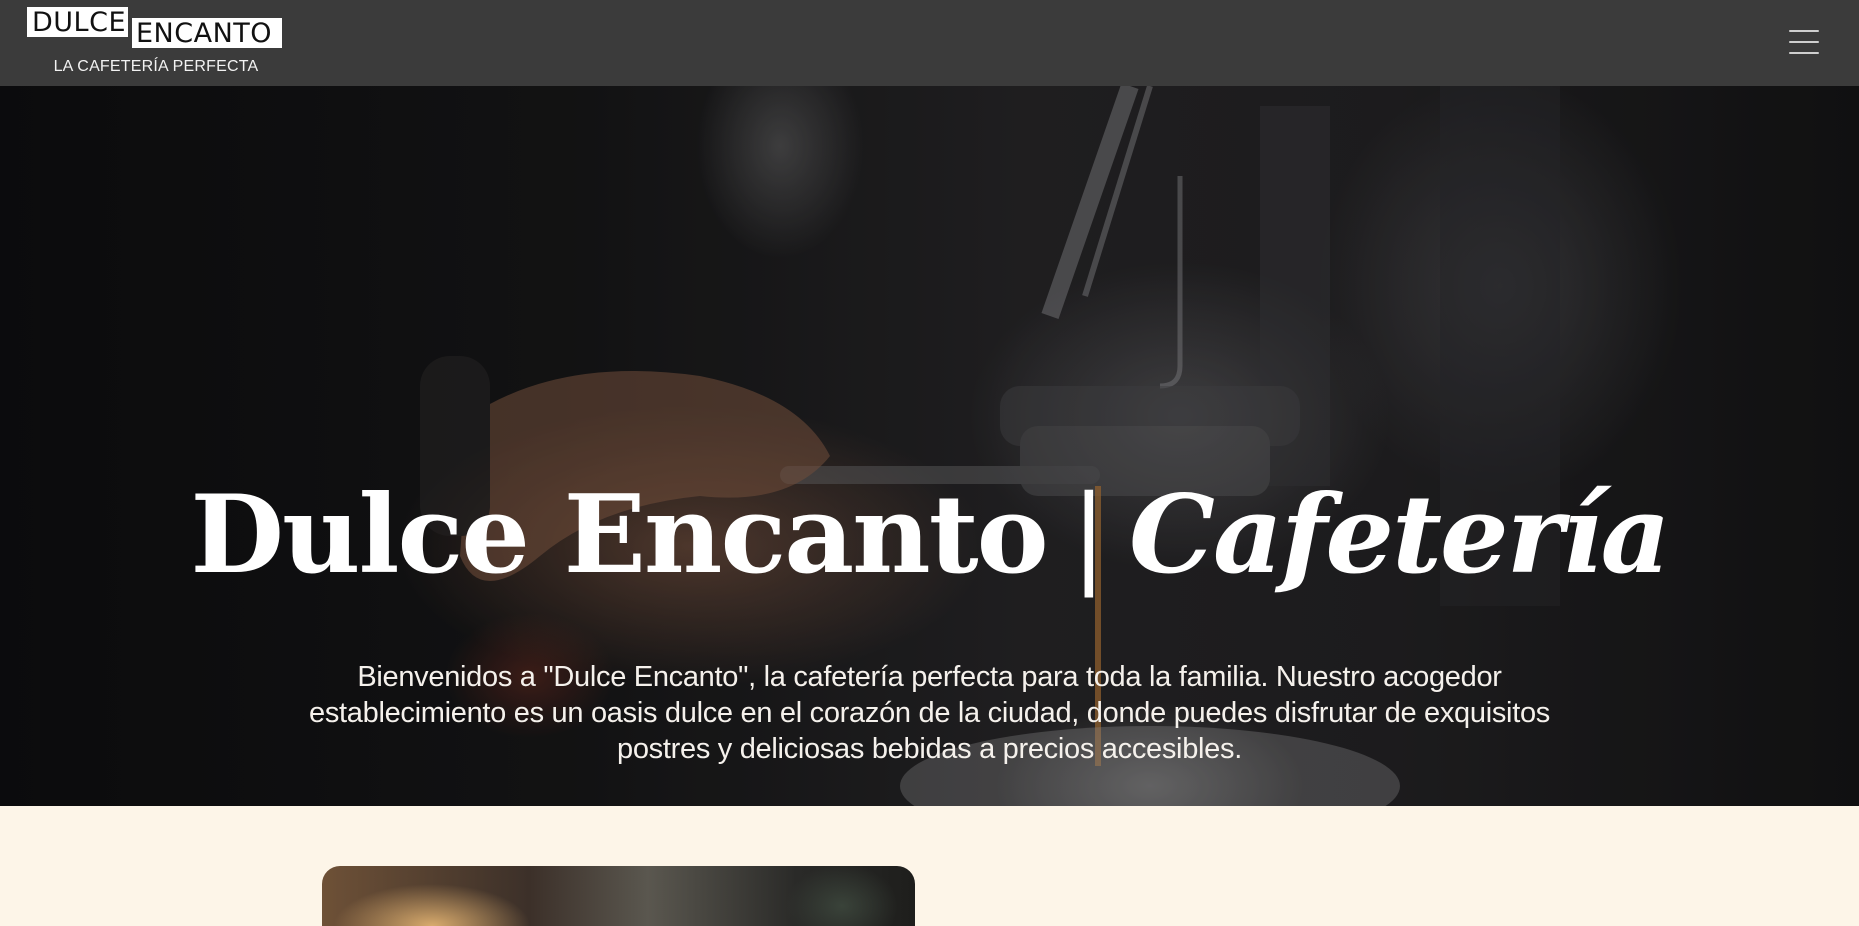 The width and height of the screenshot is (1859, 926). I want to click on brand-tagline: LA CAFETERÍA PERFECTA, so click(156, 66).